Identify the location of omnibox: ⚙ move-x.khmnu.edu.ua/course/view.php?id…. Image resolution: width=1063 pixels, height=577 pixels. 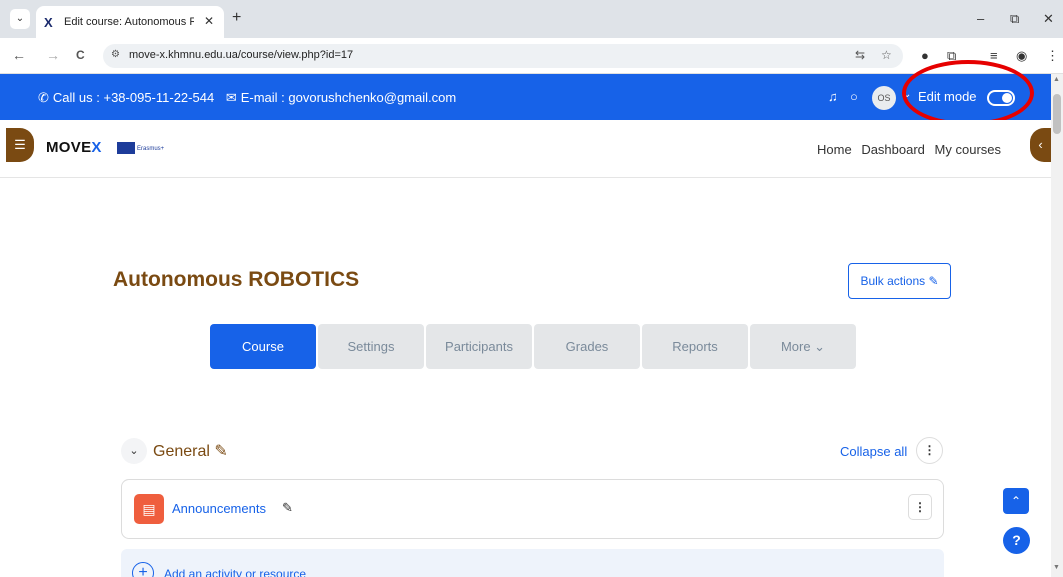
(503, 56).